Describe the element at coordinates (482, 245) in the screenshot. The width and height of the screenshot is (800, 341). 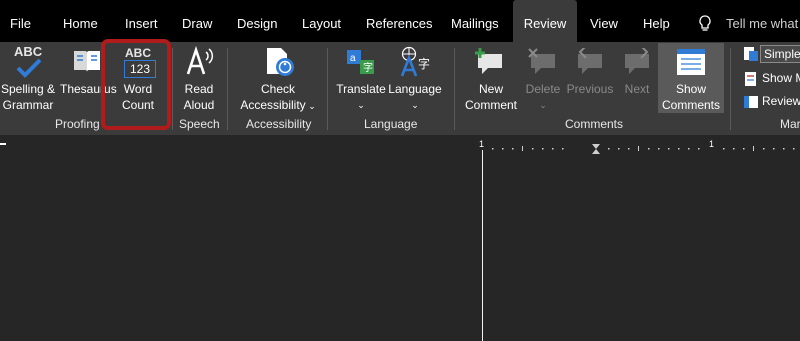
I see `page-margin-line` at that location.